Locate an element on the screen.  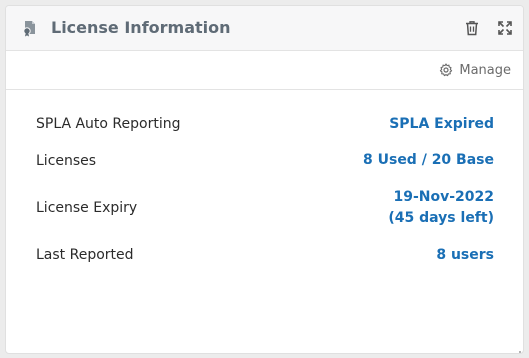
widget-toolbar: Manage is located at coordinates (264, 70).